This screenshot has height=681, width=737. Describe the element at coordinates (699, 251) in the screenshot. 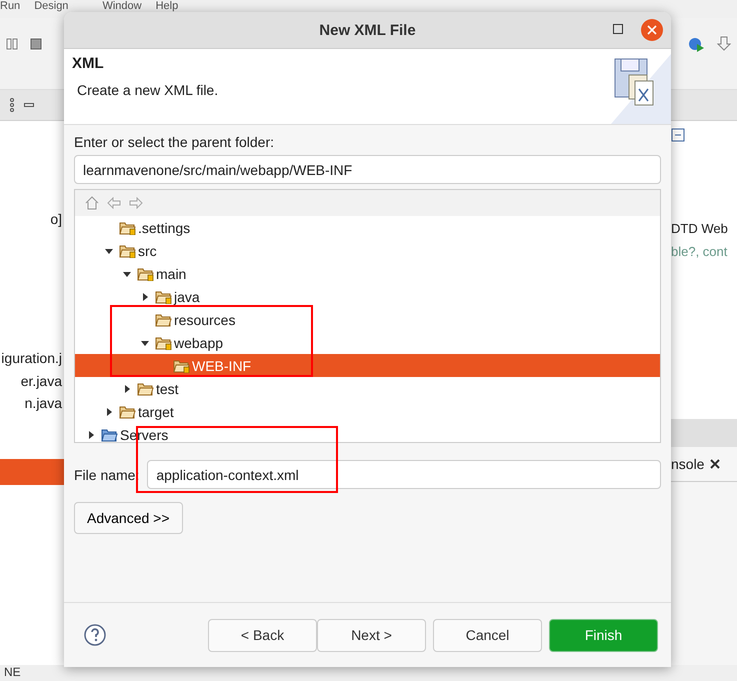

I see `code-line: ble?, cont` at that location.